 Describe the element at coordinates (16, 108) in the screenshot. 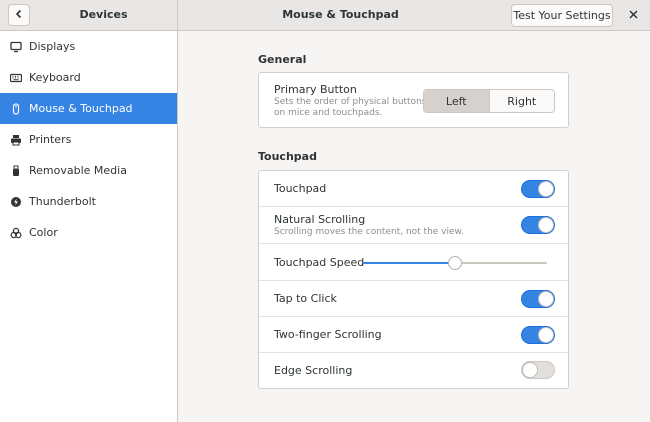

I see `mouse-icon` at that location.